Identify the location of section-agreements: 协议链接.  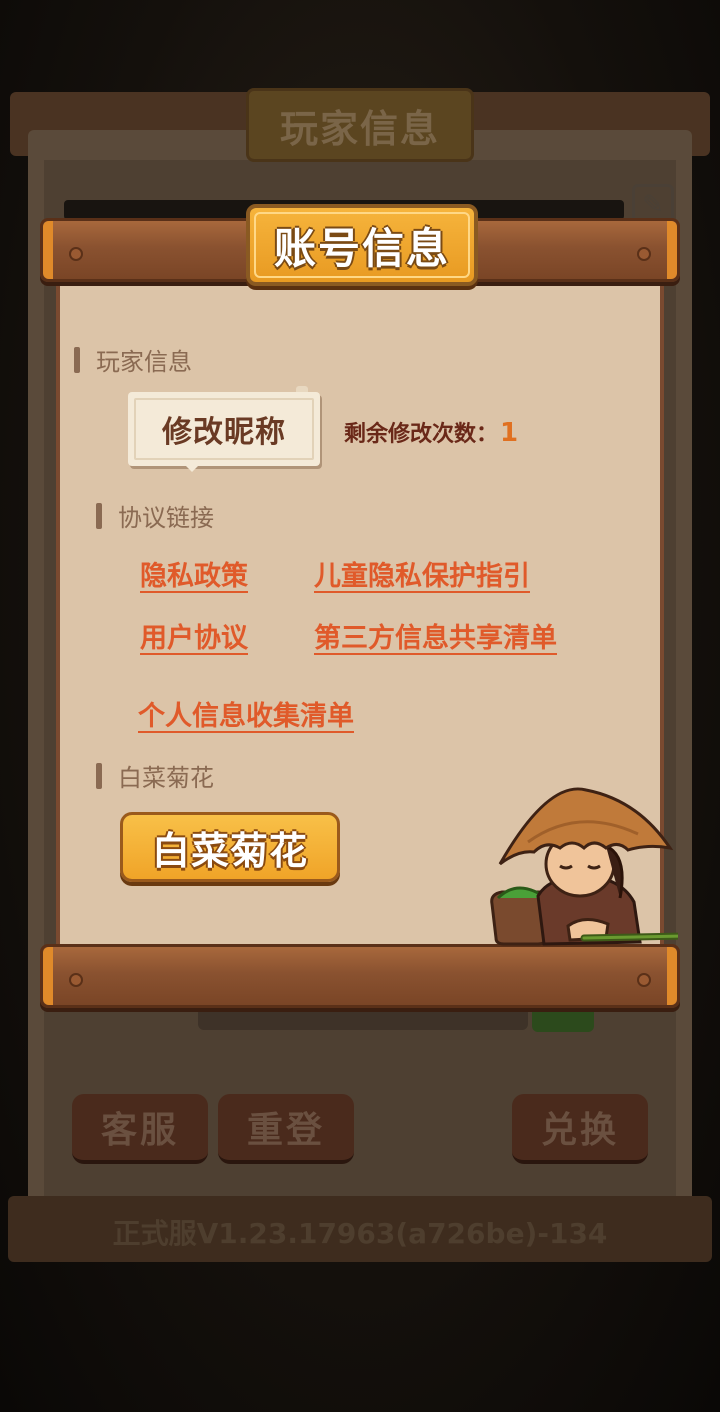
(155, 515).